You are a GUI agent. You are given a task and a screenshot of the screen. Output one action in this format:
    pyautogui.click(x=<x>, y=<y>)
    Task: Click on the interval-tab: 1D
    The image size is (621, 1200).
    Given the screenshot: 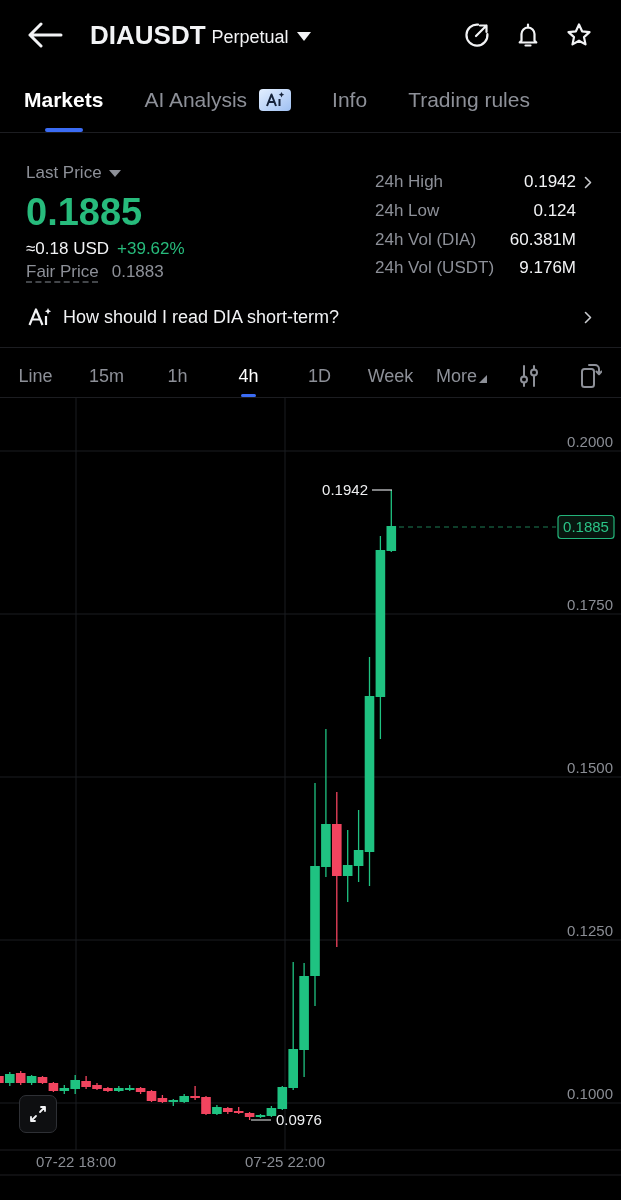 What is the action you would take?
    pyautogui.click(x=319, y=376)
    